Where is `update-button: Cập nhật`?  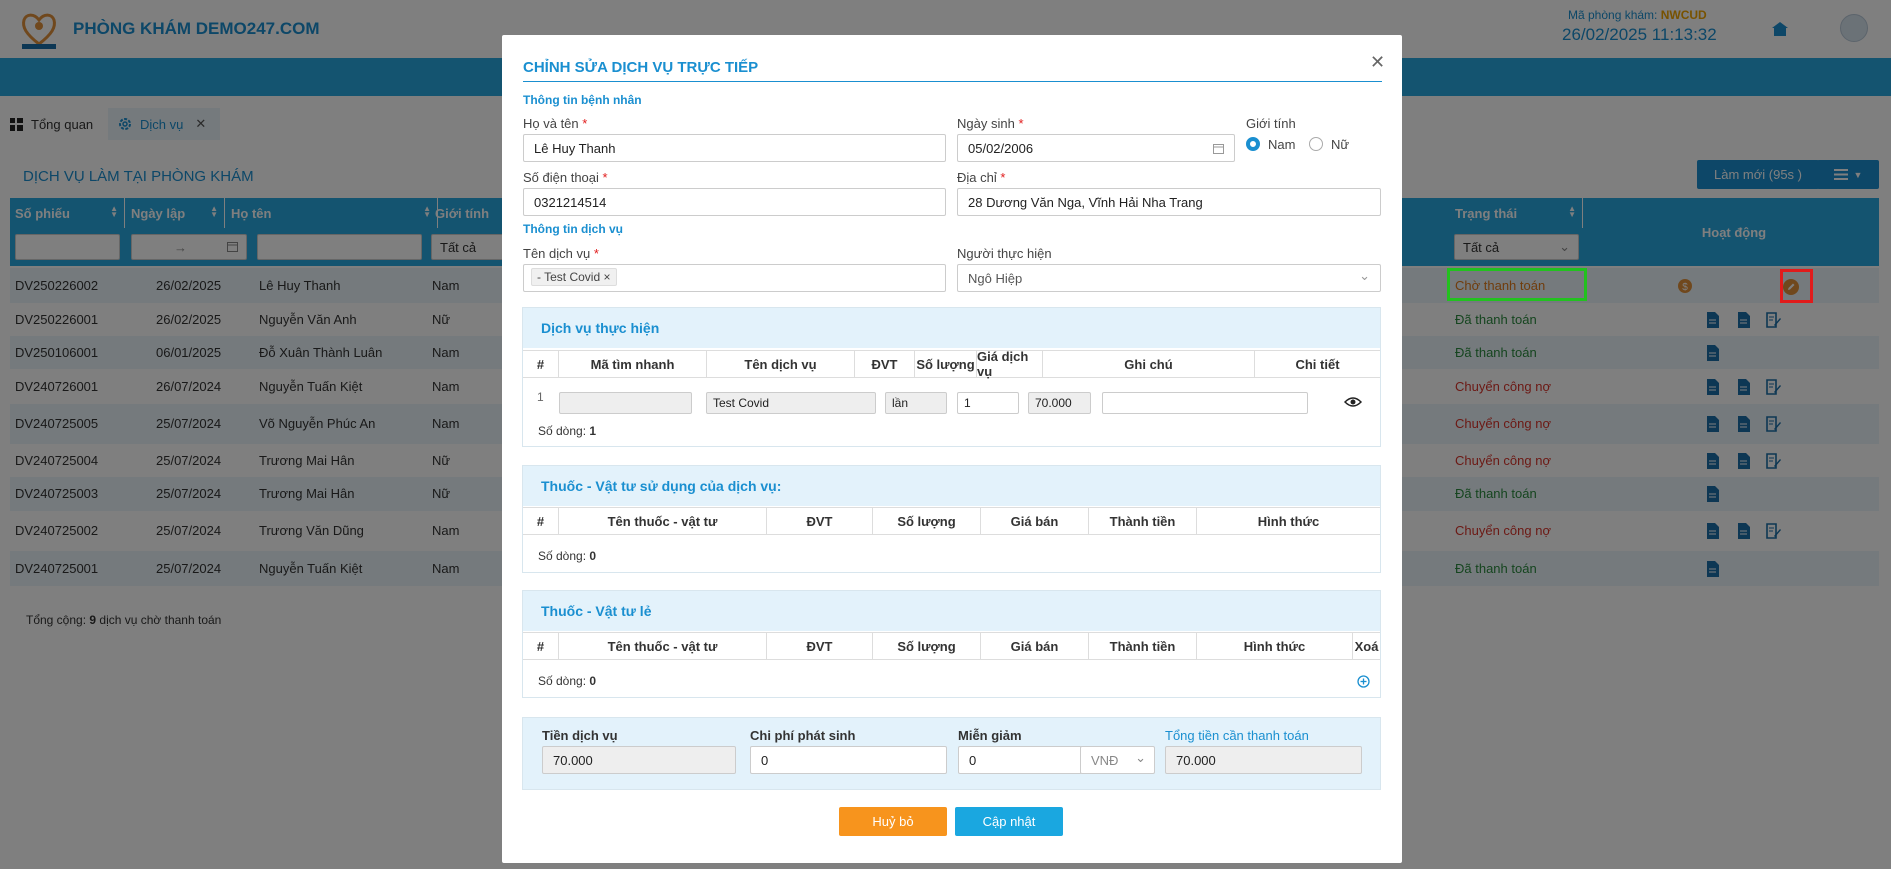 update-button: Cập nhật is located at coordinates (1009, 821).